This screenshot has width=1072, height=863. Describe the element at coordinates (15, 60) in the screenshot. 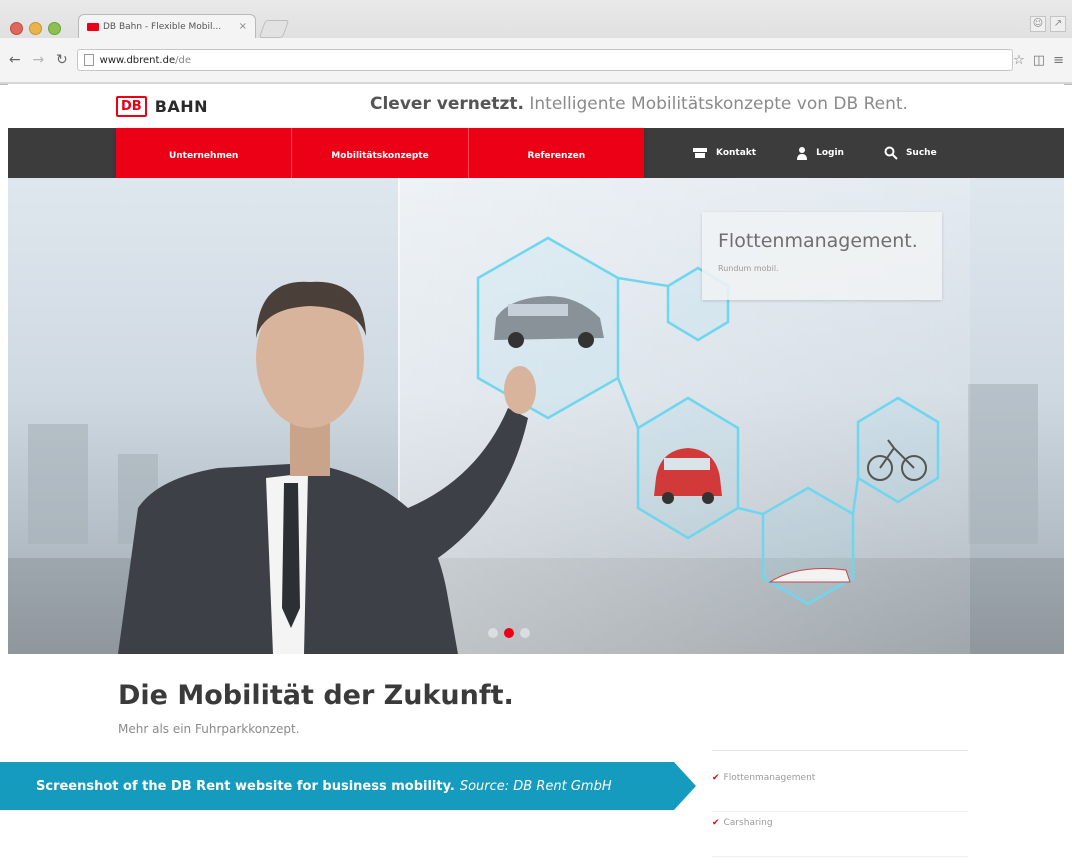

I see `back-arrow-icon: ←` at that location.